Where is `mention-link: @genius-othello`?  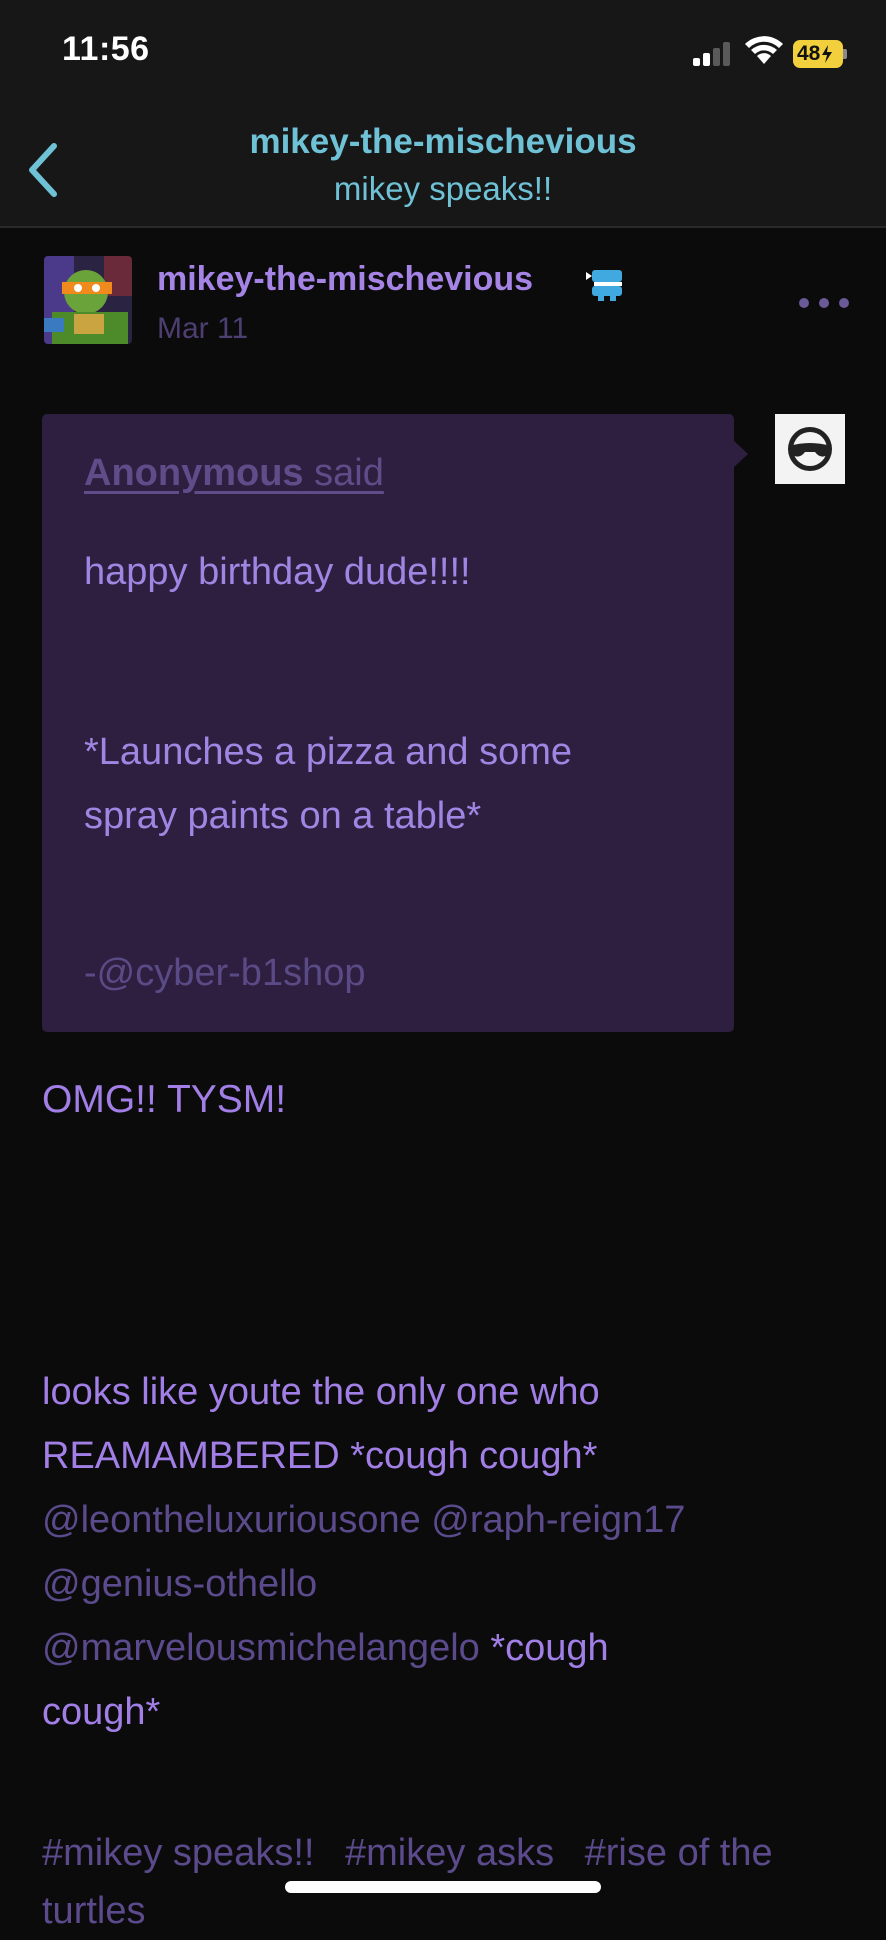 mention-link: @genius-othello is located at coordinates (179, 1584).